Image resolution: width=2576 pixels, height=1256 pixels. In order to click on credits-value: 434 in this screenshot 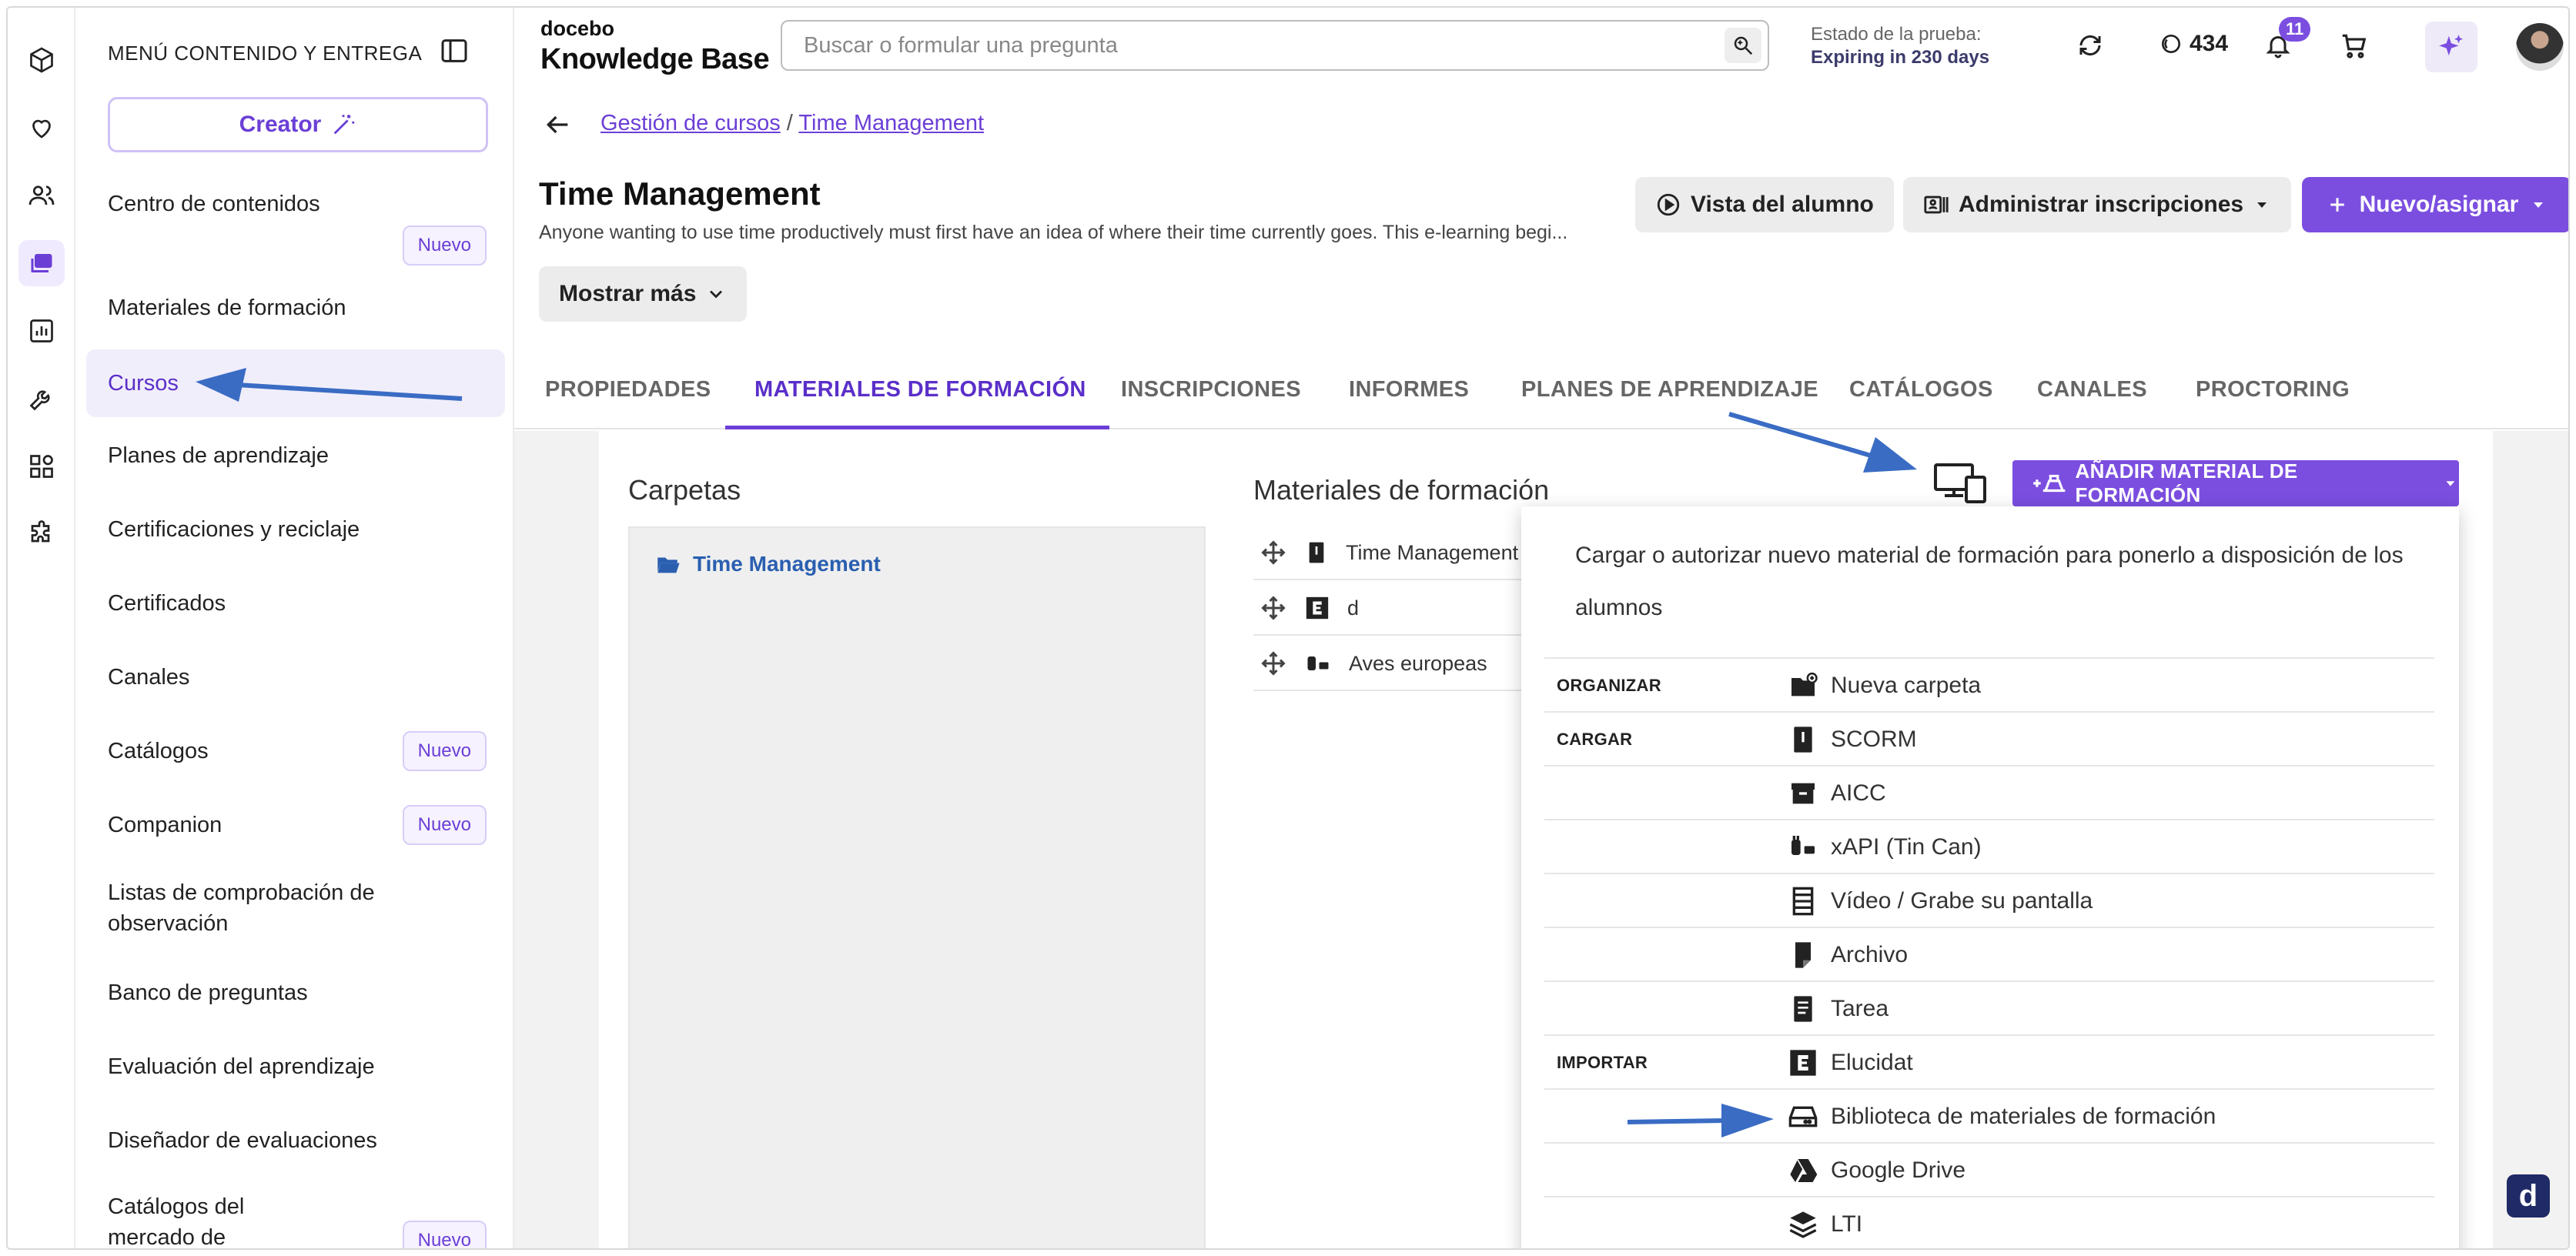, I will do `click(2209, 43)`.